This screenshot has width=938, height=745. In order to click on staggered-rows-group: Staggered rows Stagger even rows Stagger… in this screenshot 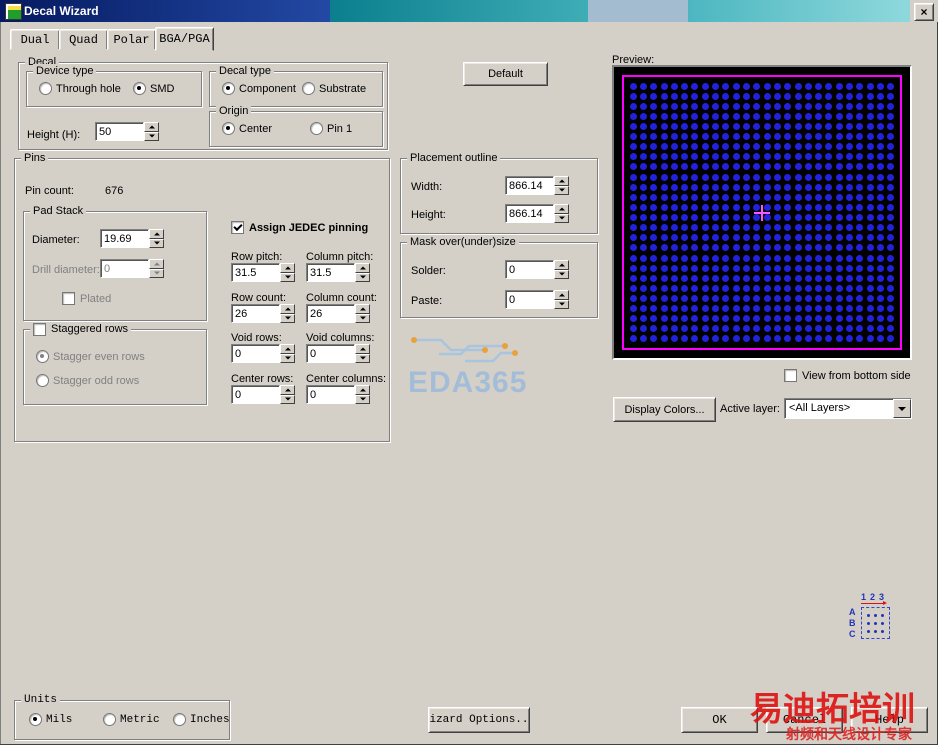, I will do `click(115, 363)`.